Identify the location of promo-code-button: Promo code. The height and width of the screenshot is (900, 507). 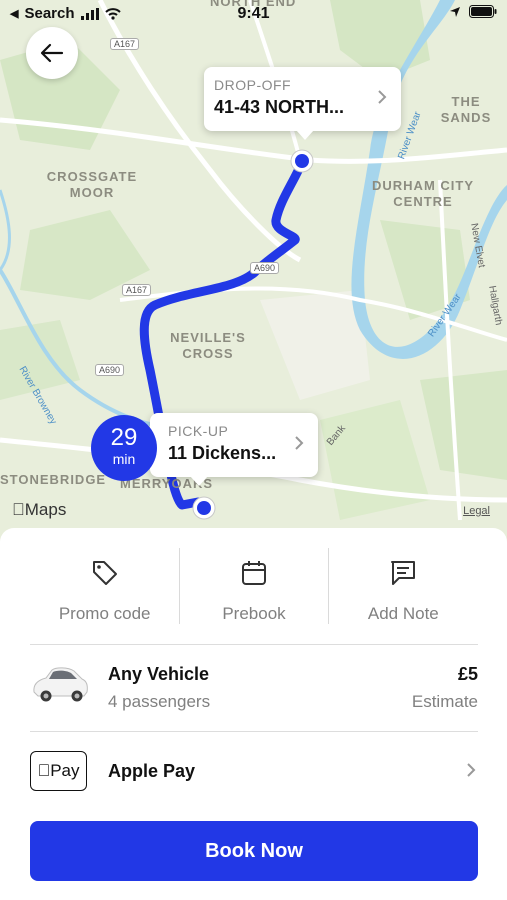
(104, 587).